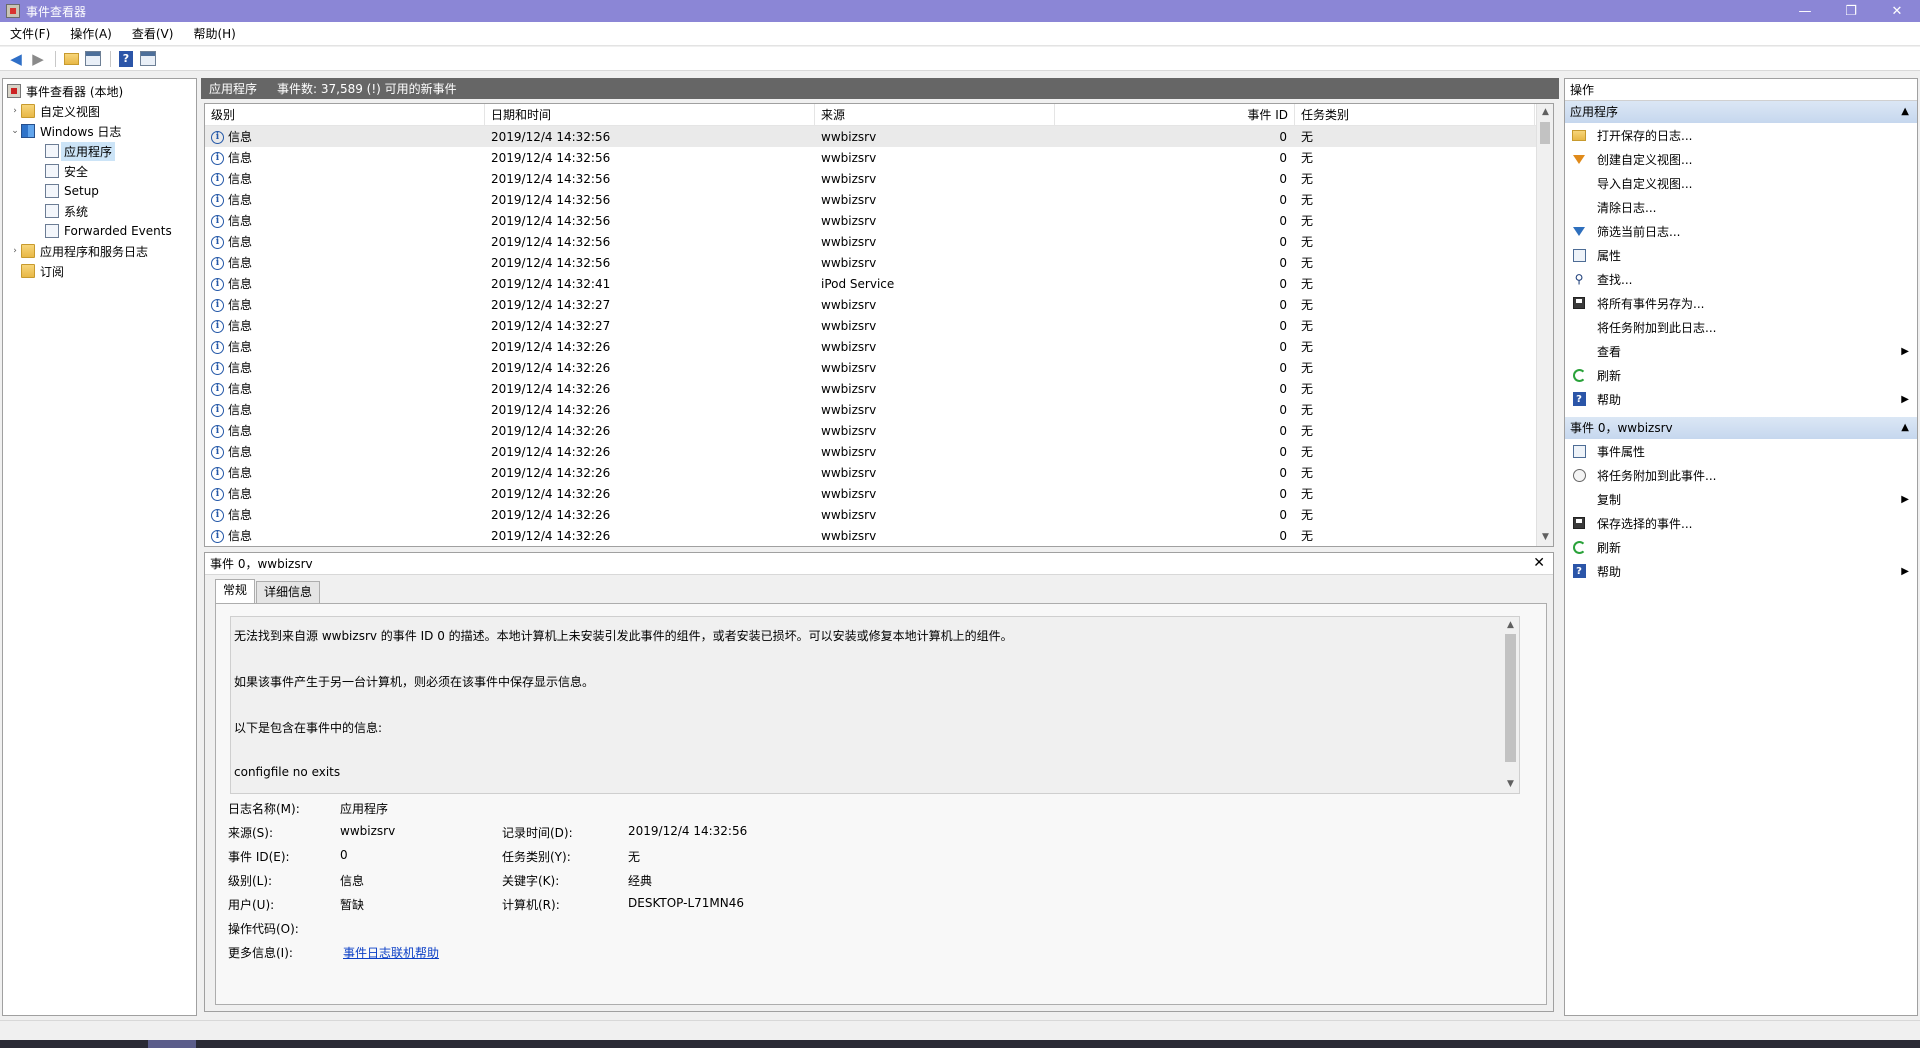  Describe the element at coordinates (1741, 399) in the screenshot. I see `action-help: ? 帮助 ▶` at that location.